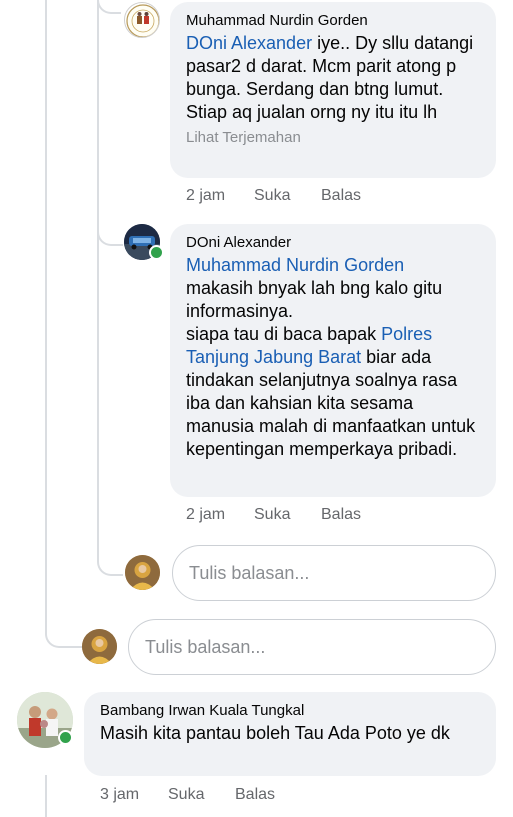 Image resolution: width=513 pixels, height=817 pixels. Describe the element at coordinates (333, 242) in the screenshot. I see `comment-author: DOni Alexander` at that location.